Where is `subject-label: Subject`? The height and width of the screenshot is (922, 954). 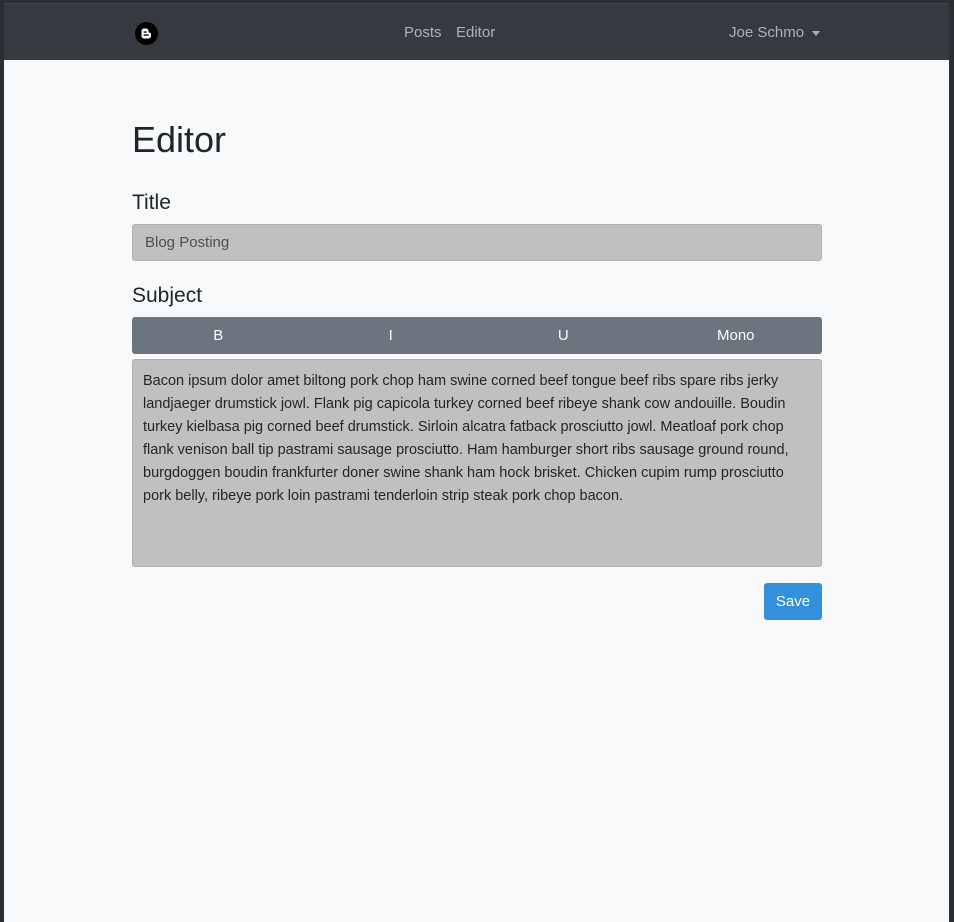 subject-label: Subject is located at coordinates (167, 295).